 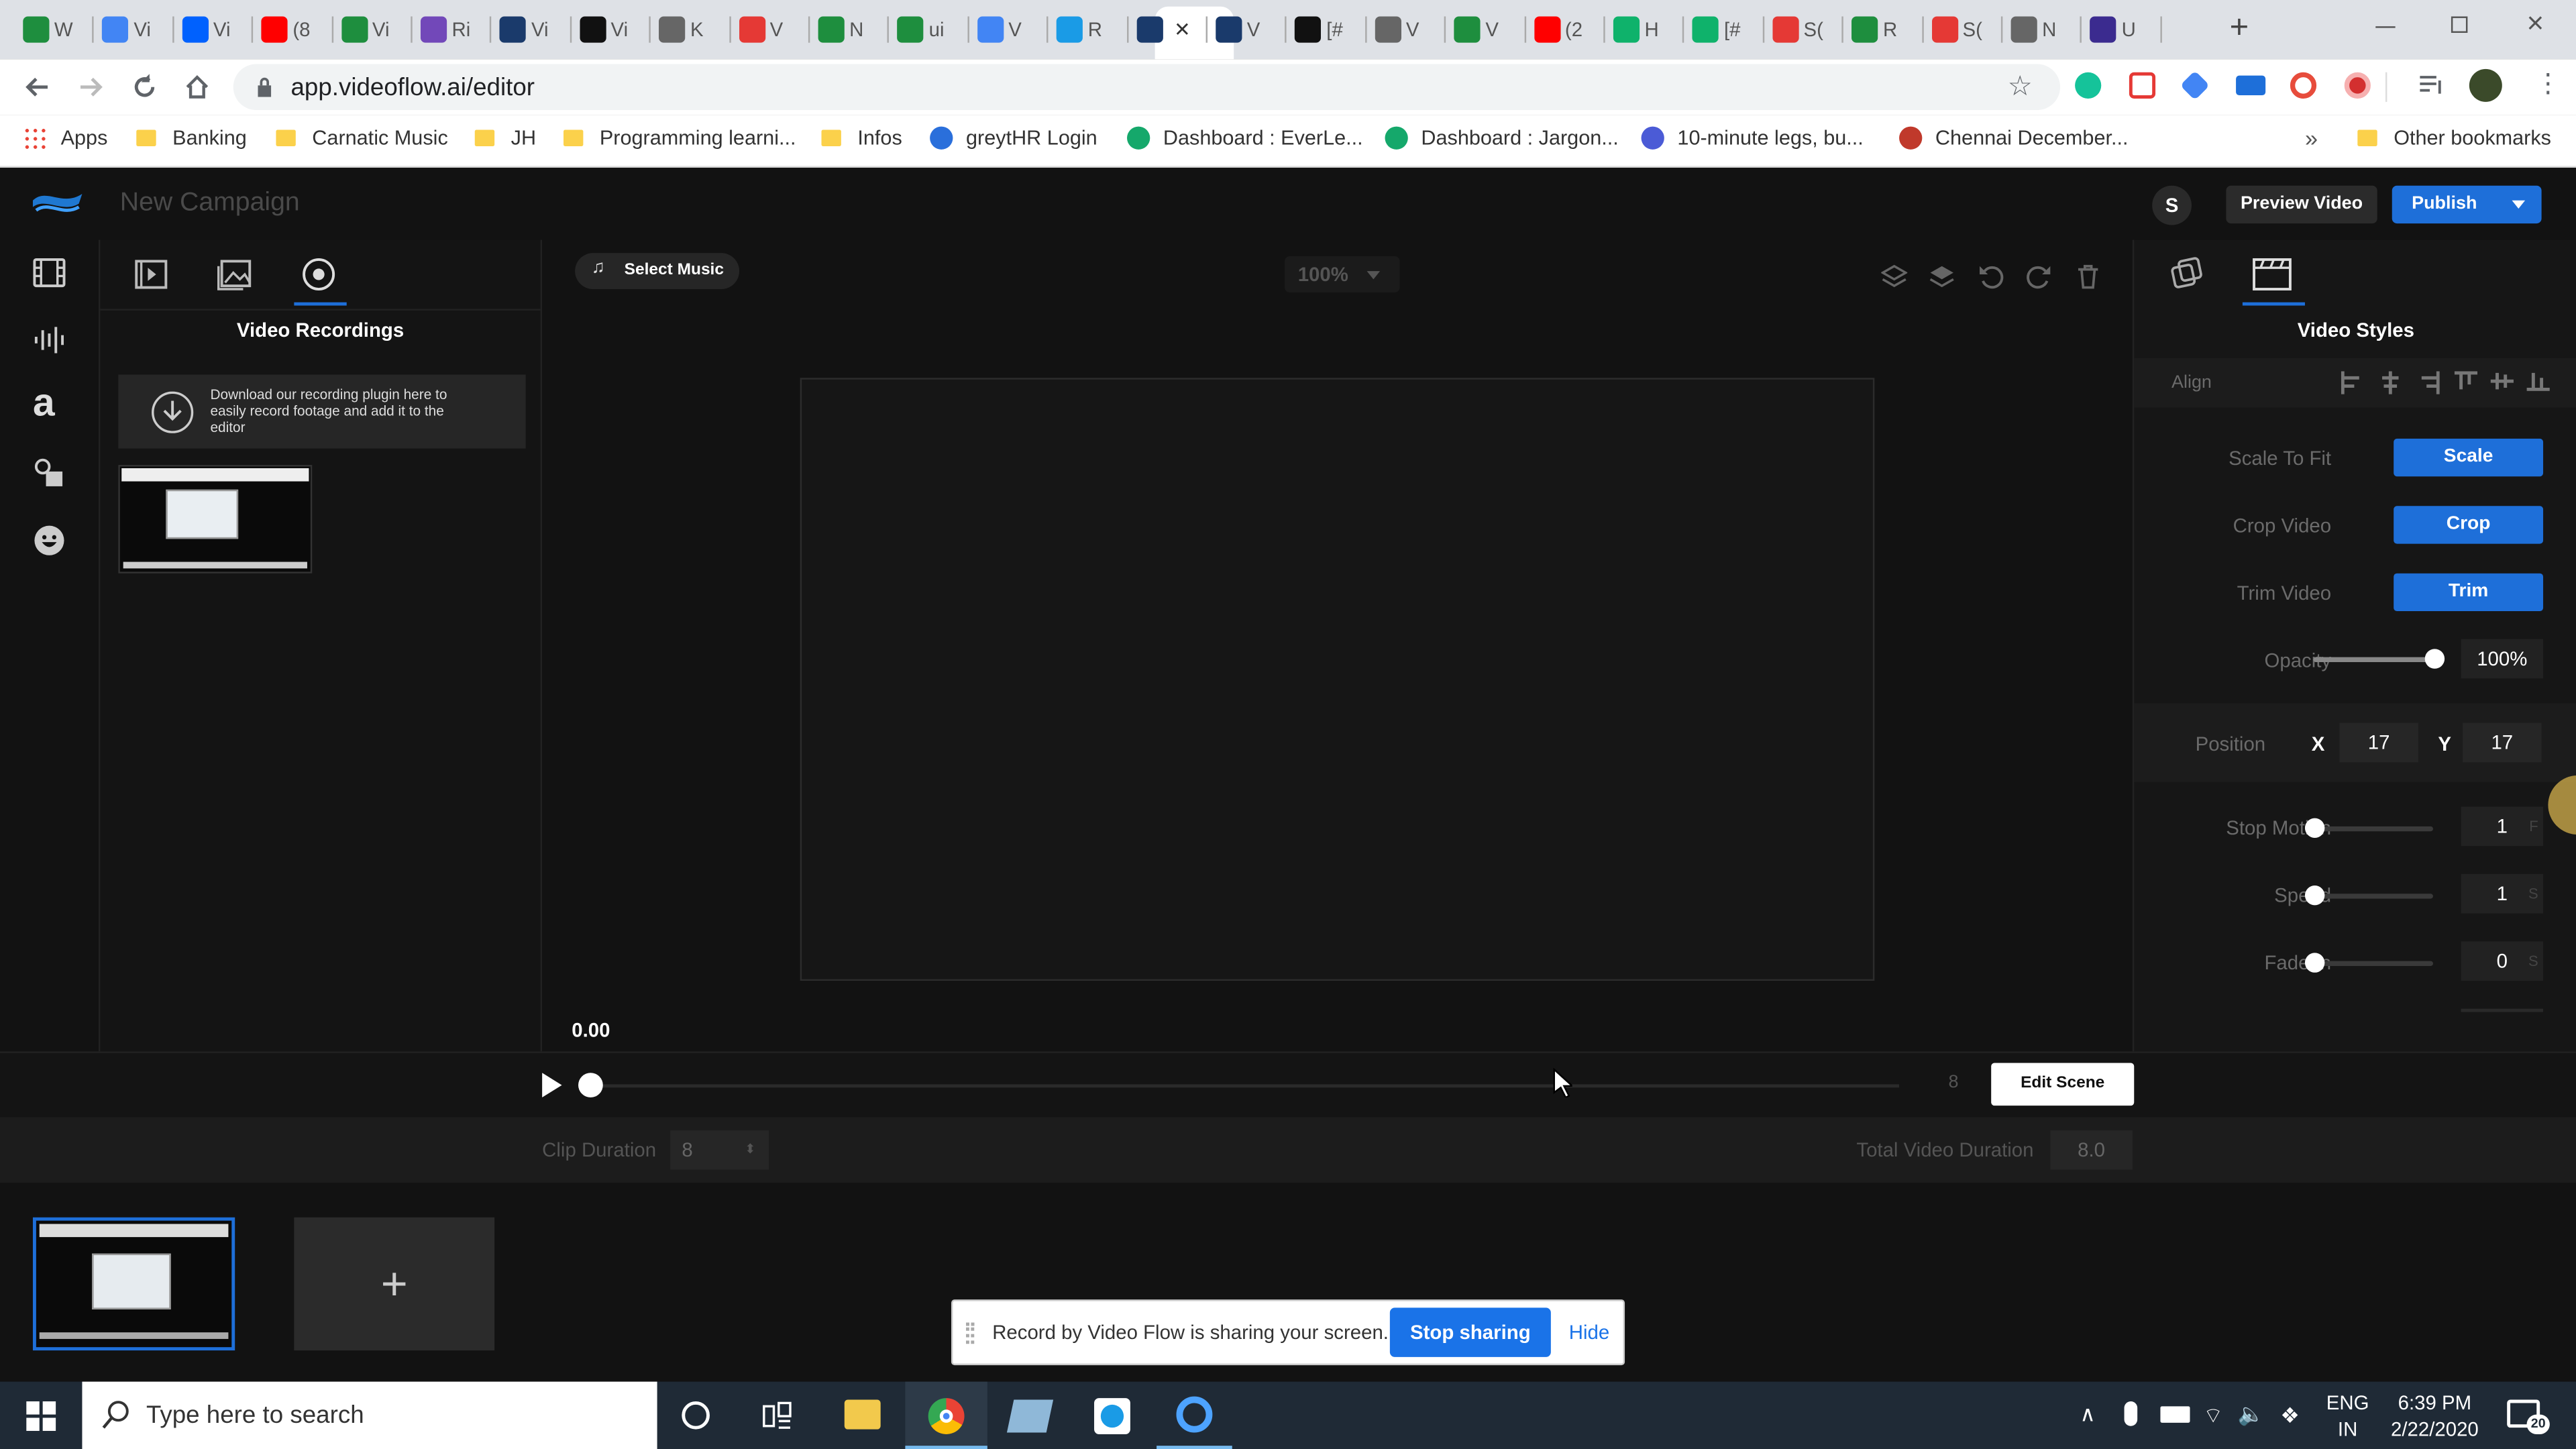 What do you see at coordinates (2368, 895) in the screenshot?
I see `speed-slider` at bounding box center [2368, 895].